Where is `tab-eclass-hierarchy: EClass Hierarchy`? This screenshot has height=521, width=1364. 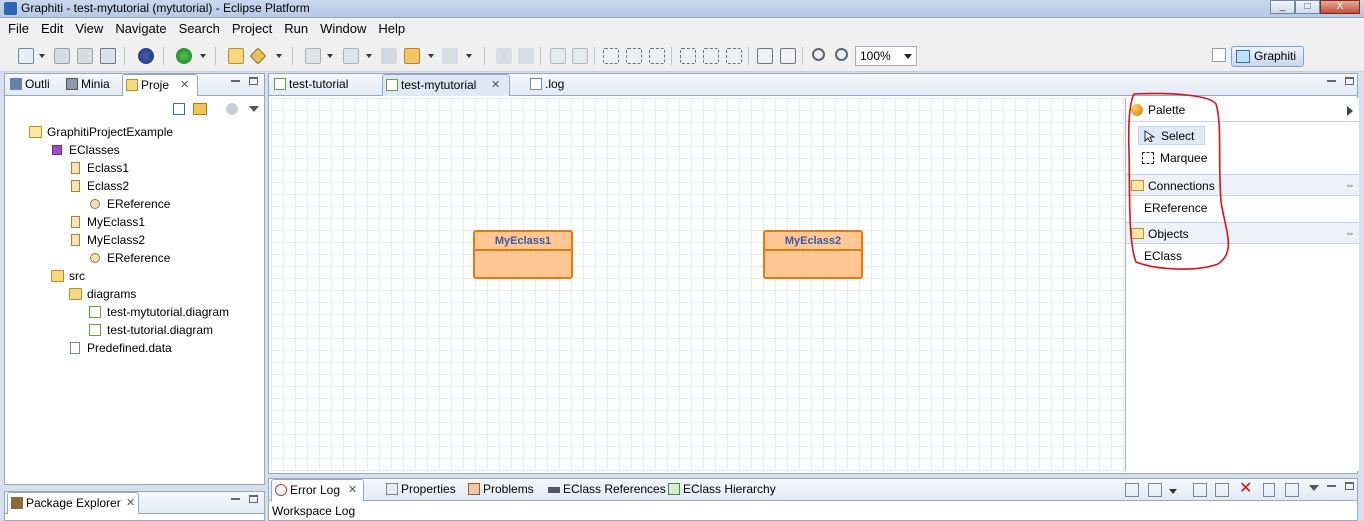 tab-eclass-hierarchy: EClass Hierarchy is located at coordinates (720, 490).